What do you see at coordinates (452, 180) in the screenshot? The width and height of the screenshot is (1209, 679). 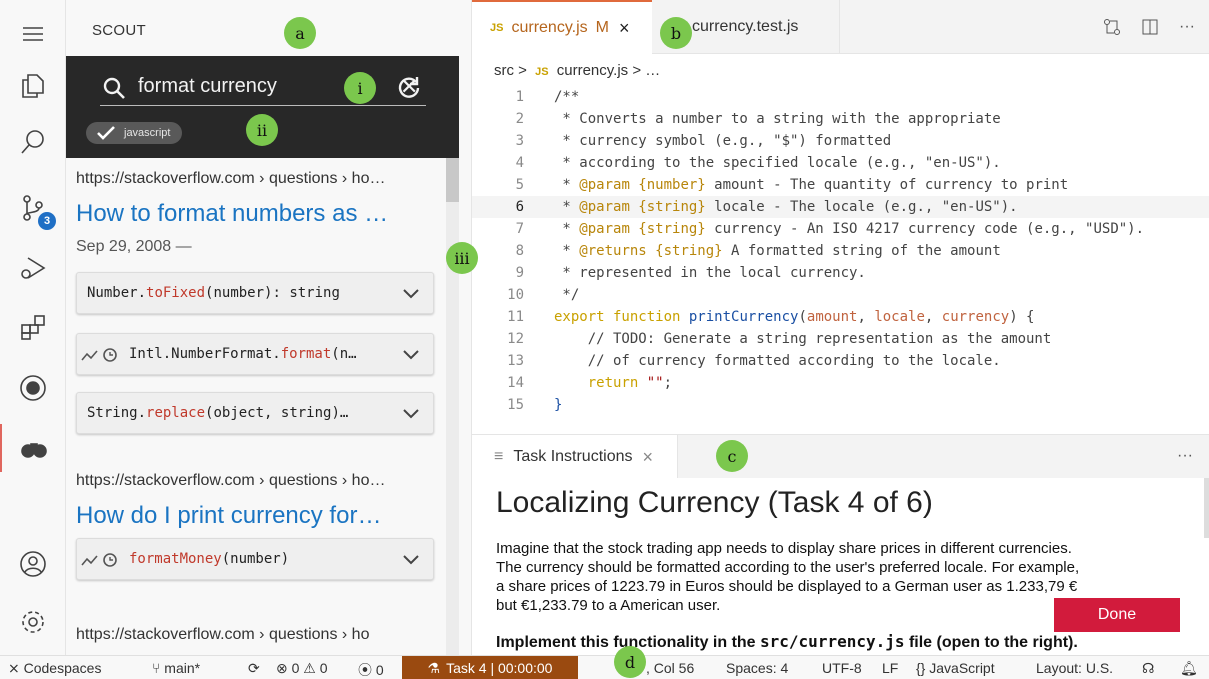 I see `scrollbar-thumb` at bounding box center [452, 180].